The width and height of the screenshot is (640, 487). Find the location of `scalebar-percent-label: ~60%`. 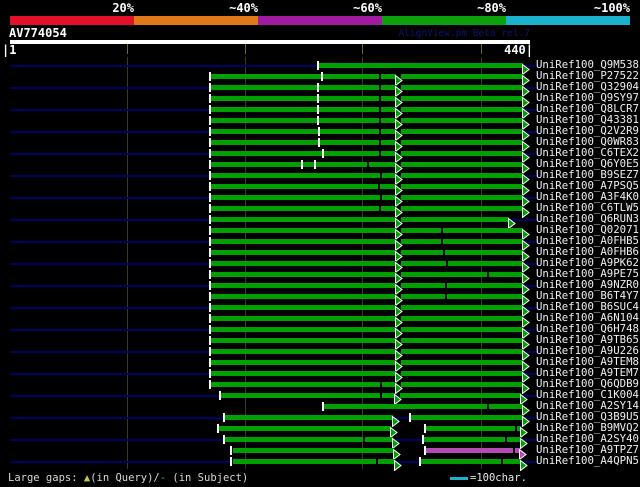

scalebar-percent-label: ~60% is located at coordinates (367, 8).